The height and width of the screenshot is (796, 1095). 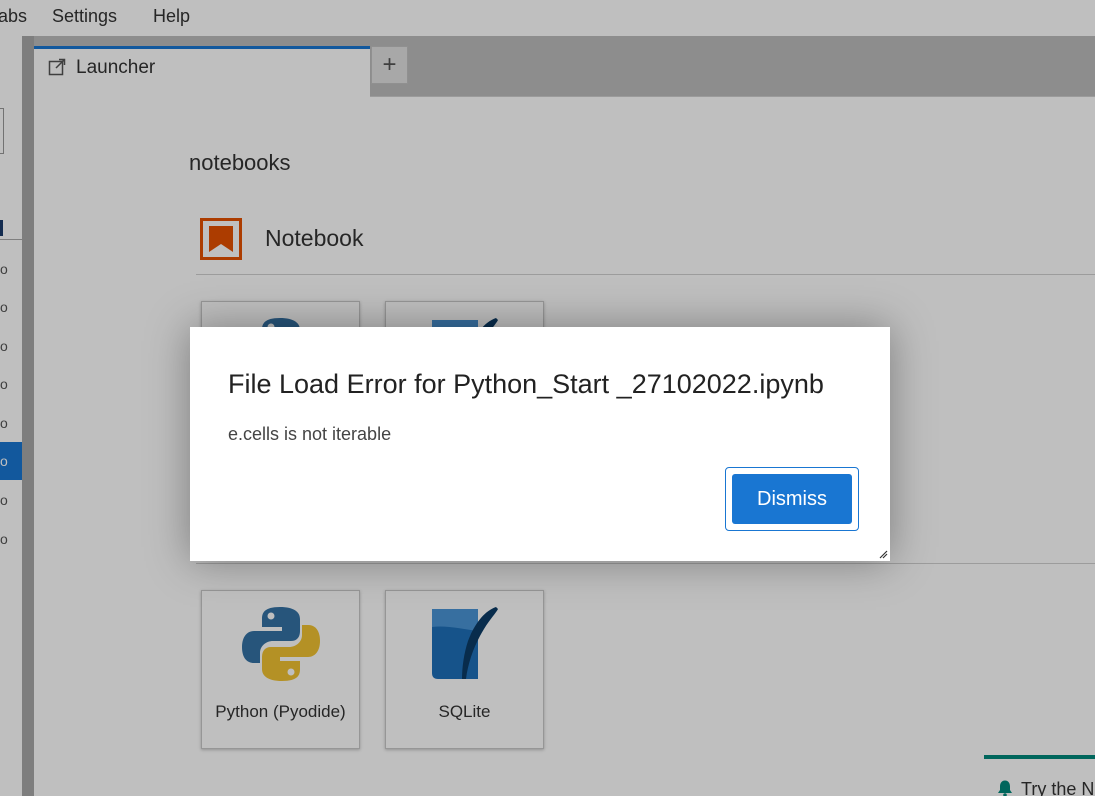 What do you see at coordinates (310, 434) in the screenshot?
I see `dialog-message: e.cells is not iterable` at bounding box center [310, 434].